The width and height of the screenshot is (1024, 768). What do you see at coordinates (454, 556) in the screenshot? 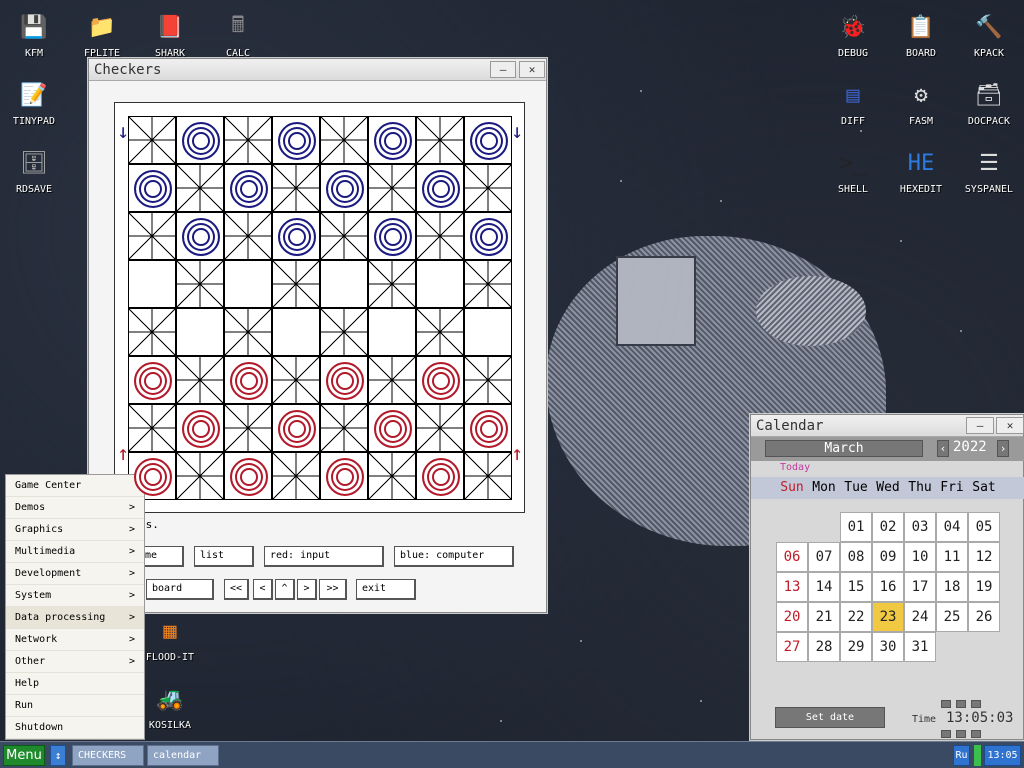
I see `blue-player-button: blue: computer` at bounding box center [454, 556].